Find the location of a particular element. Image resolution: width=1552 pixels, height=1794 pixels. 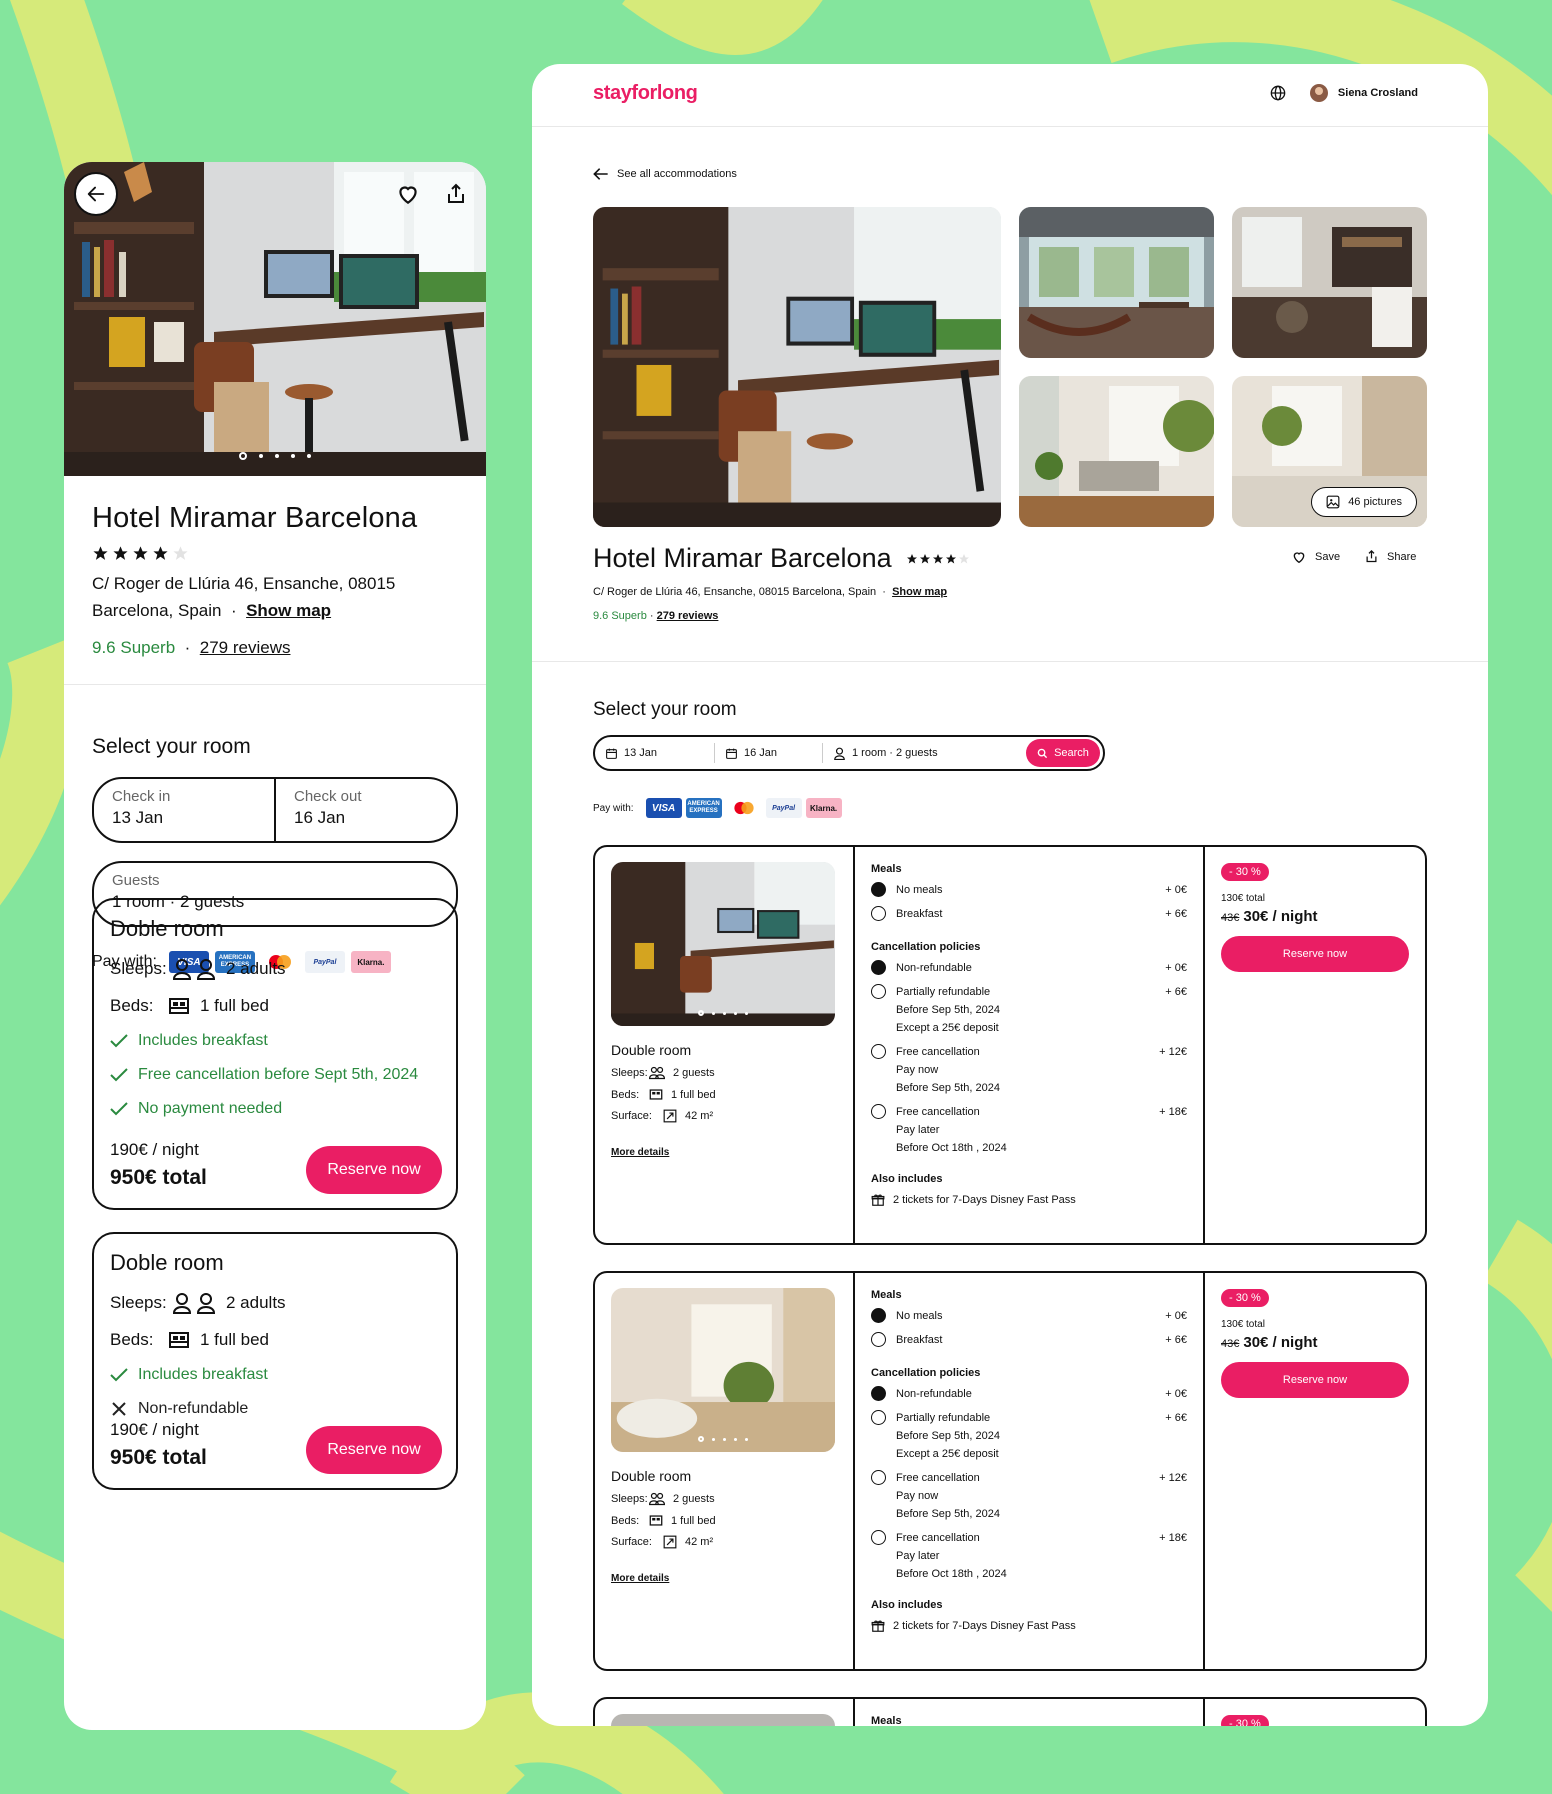

save-button: Save is located at coordinates (1315, 557).